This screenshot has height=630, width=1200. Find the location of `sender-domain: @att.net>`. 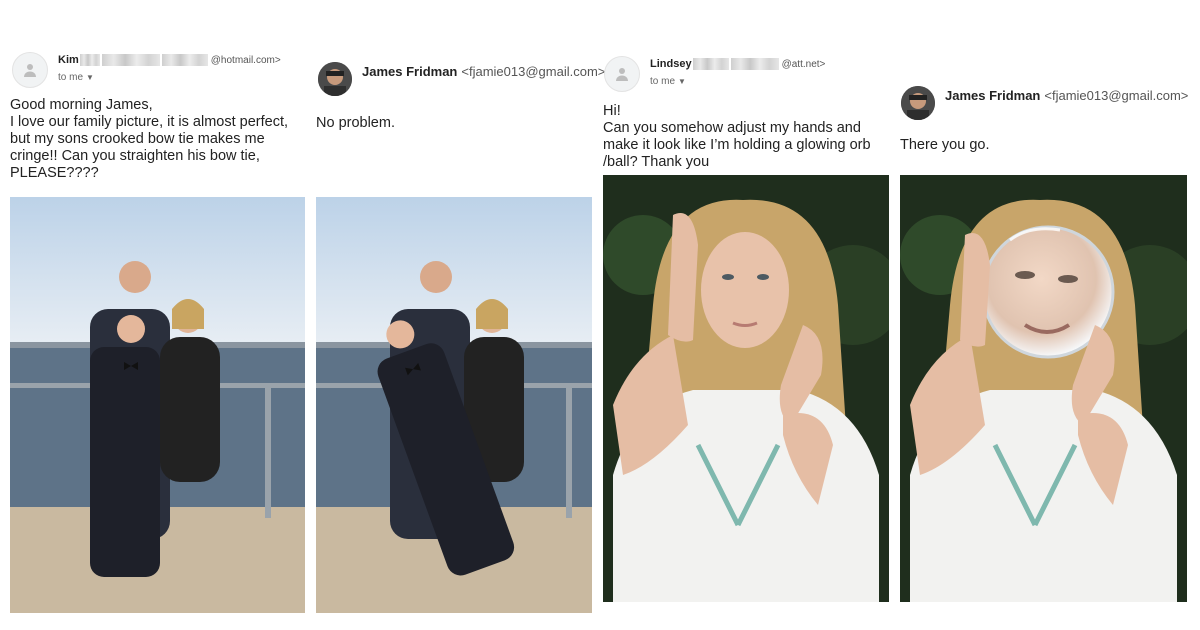

sender-domain: @att.net> is located at coordinates (803, 64).